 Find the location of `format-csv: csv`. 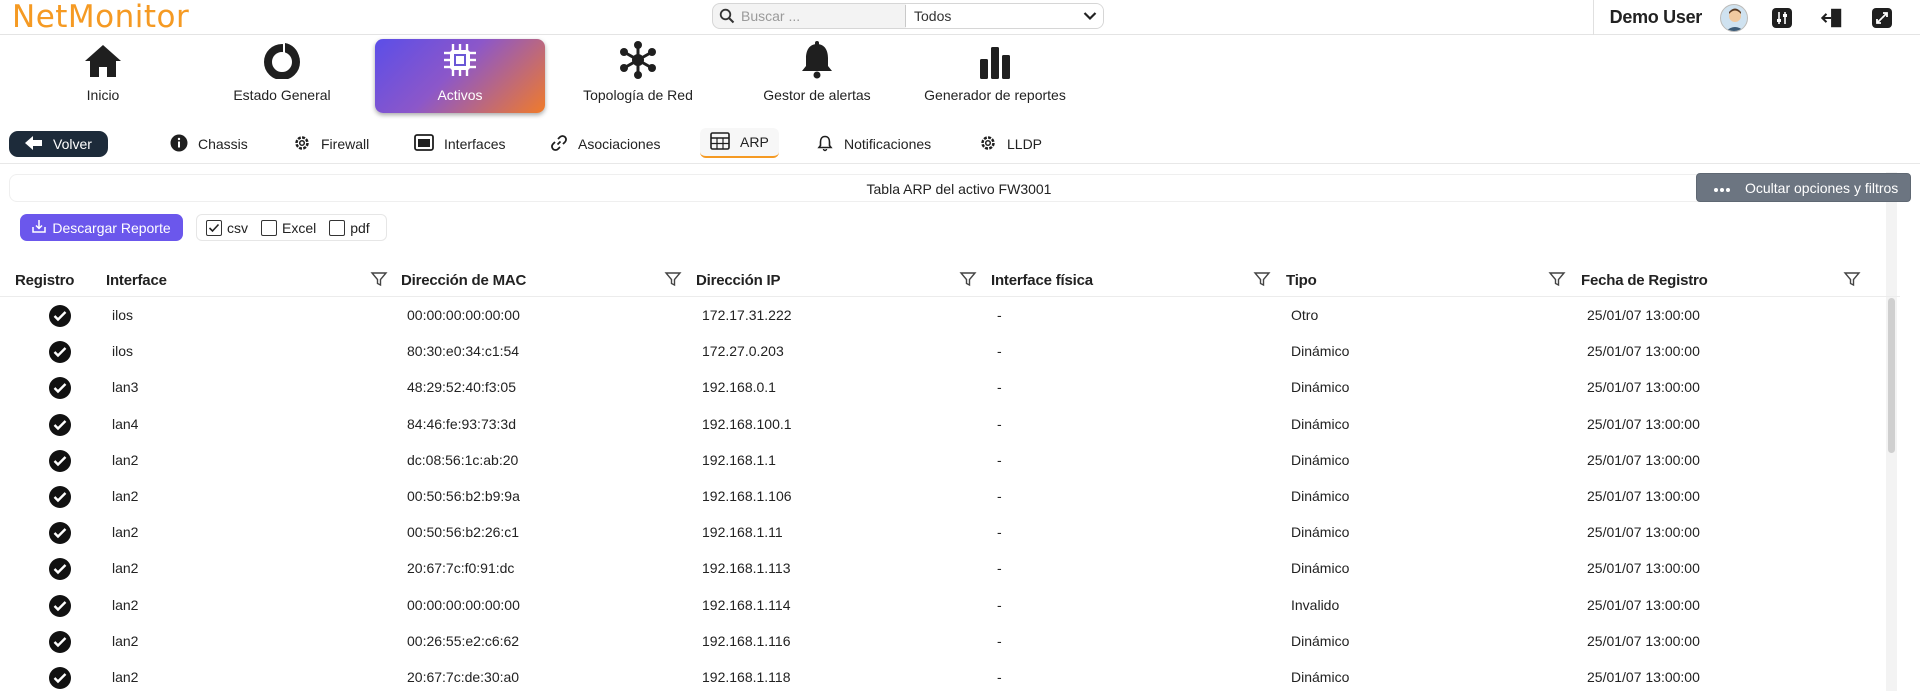

format-csv: csv is located at coordinates (227, 227).